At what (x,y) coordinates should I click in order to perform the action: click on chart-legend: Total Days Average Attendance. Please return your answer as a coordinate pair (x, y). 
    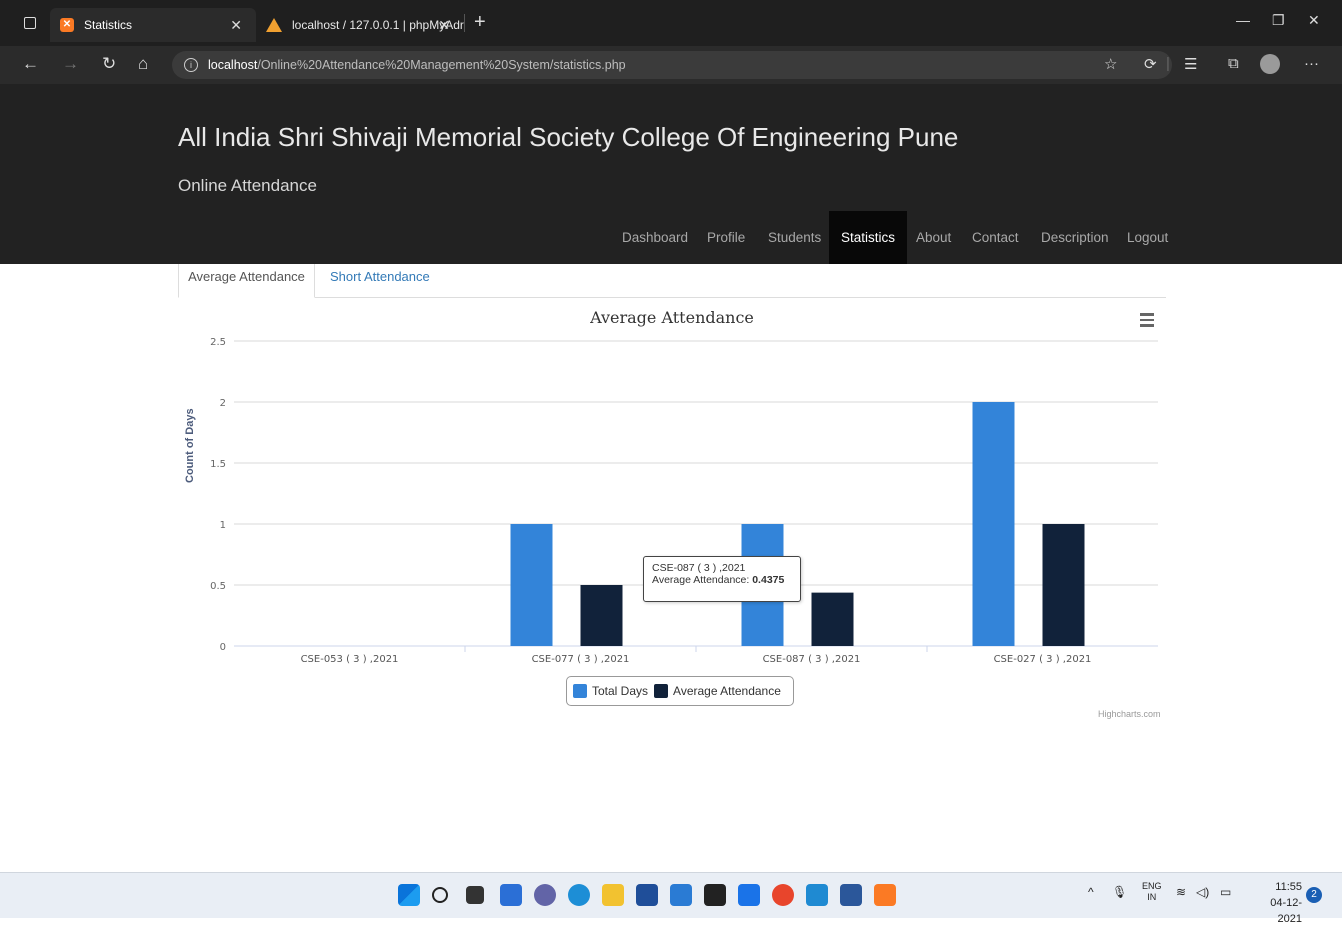
    Looking at the image, I should click on (680, 691).